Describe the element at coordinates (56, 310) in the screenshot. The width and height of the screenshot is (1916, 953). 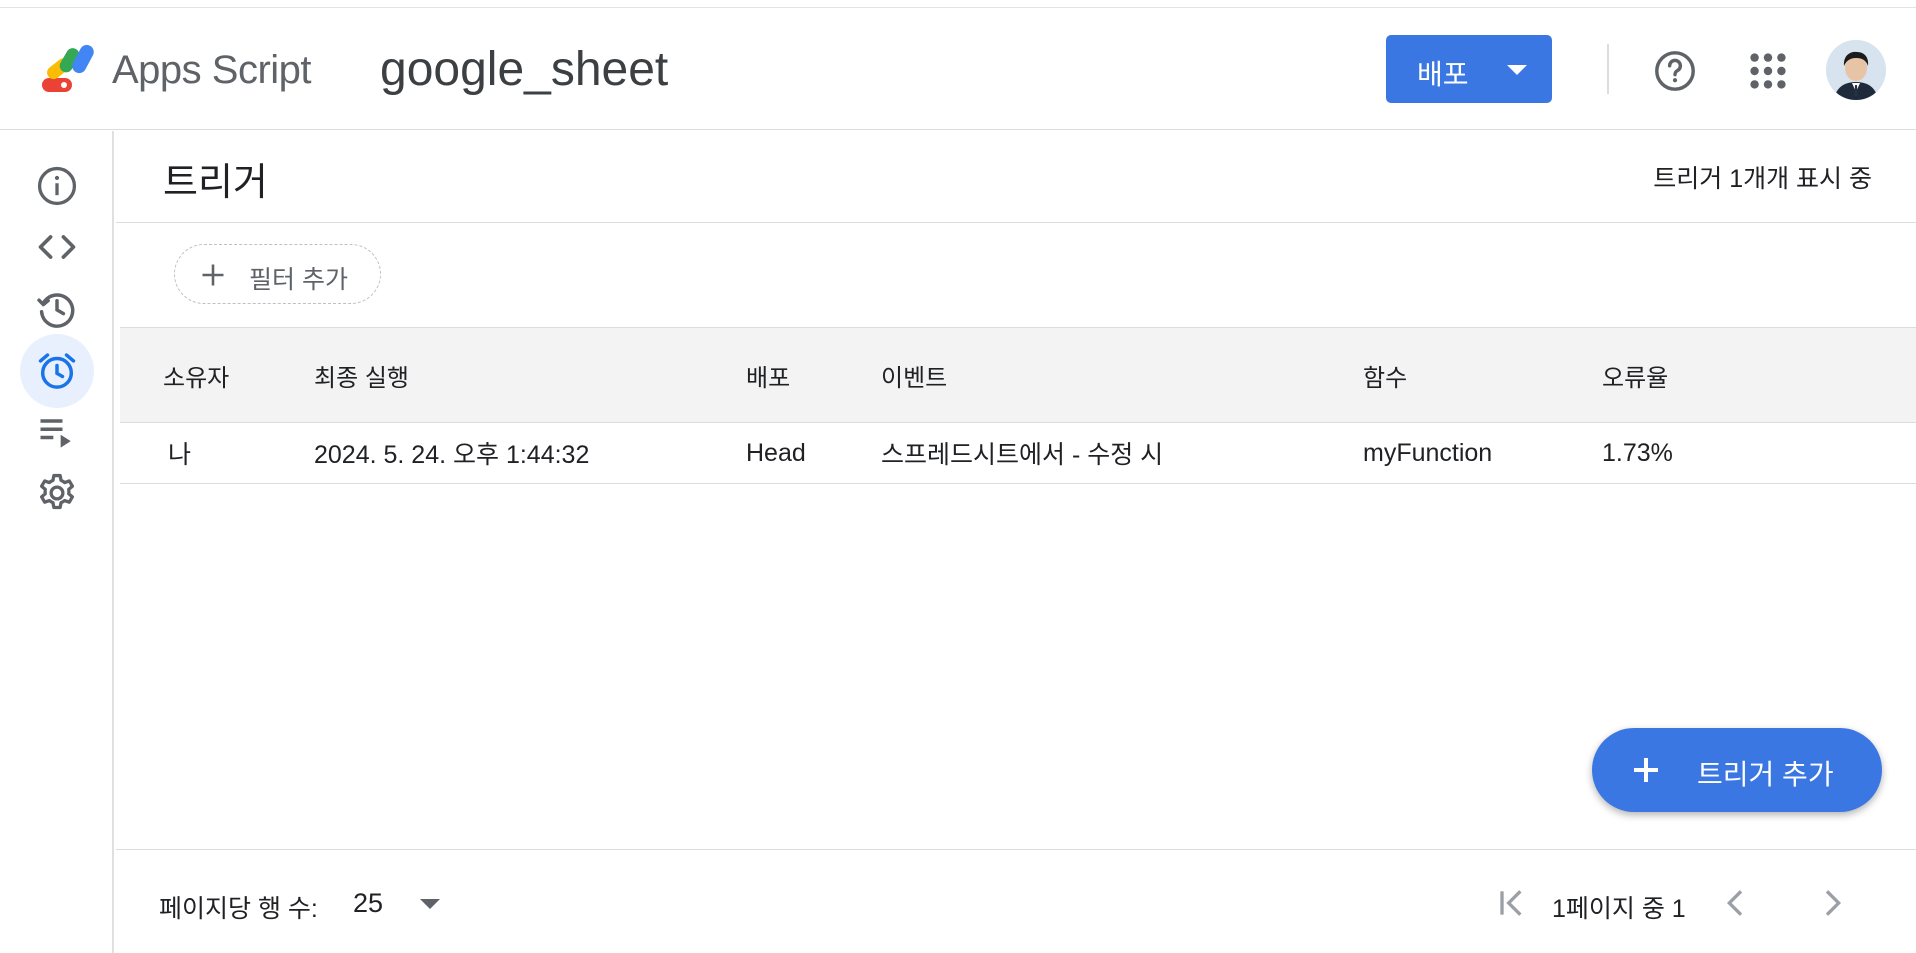
I see `history-icon` at that location.